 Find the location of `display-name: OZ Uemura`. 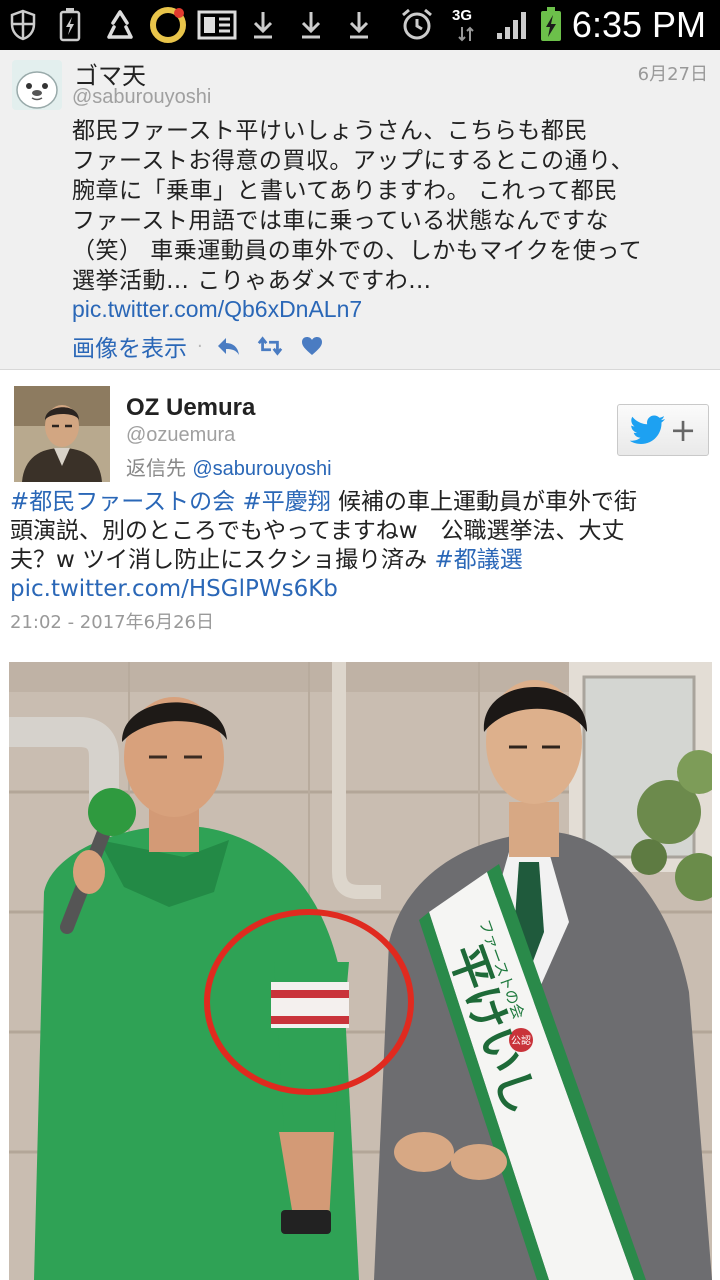

display-name: OZ Uemura is located at coordinates (190, 408).